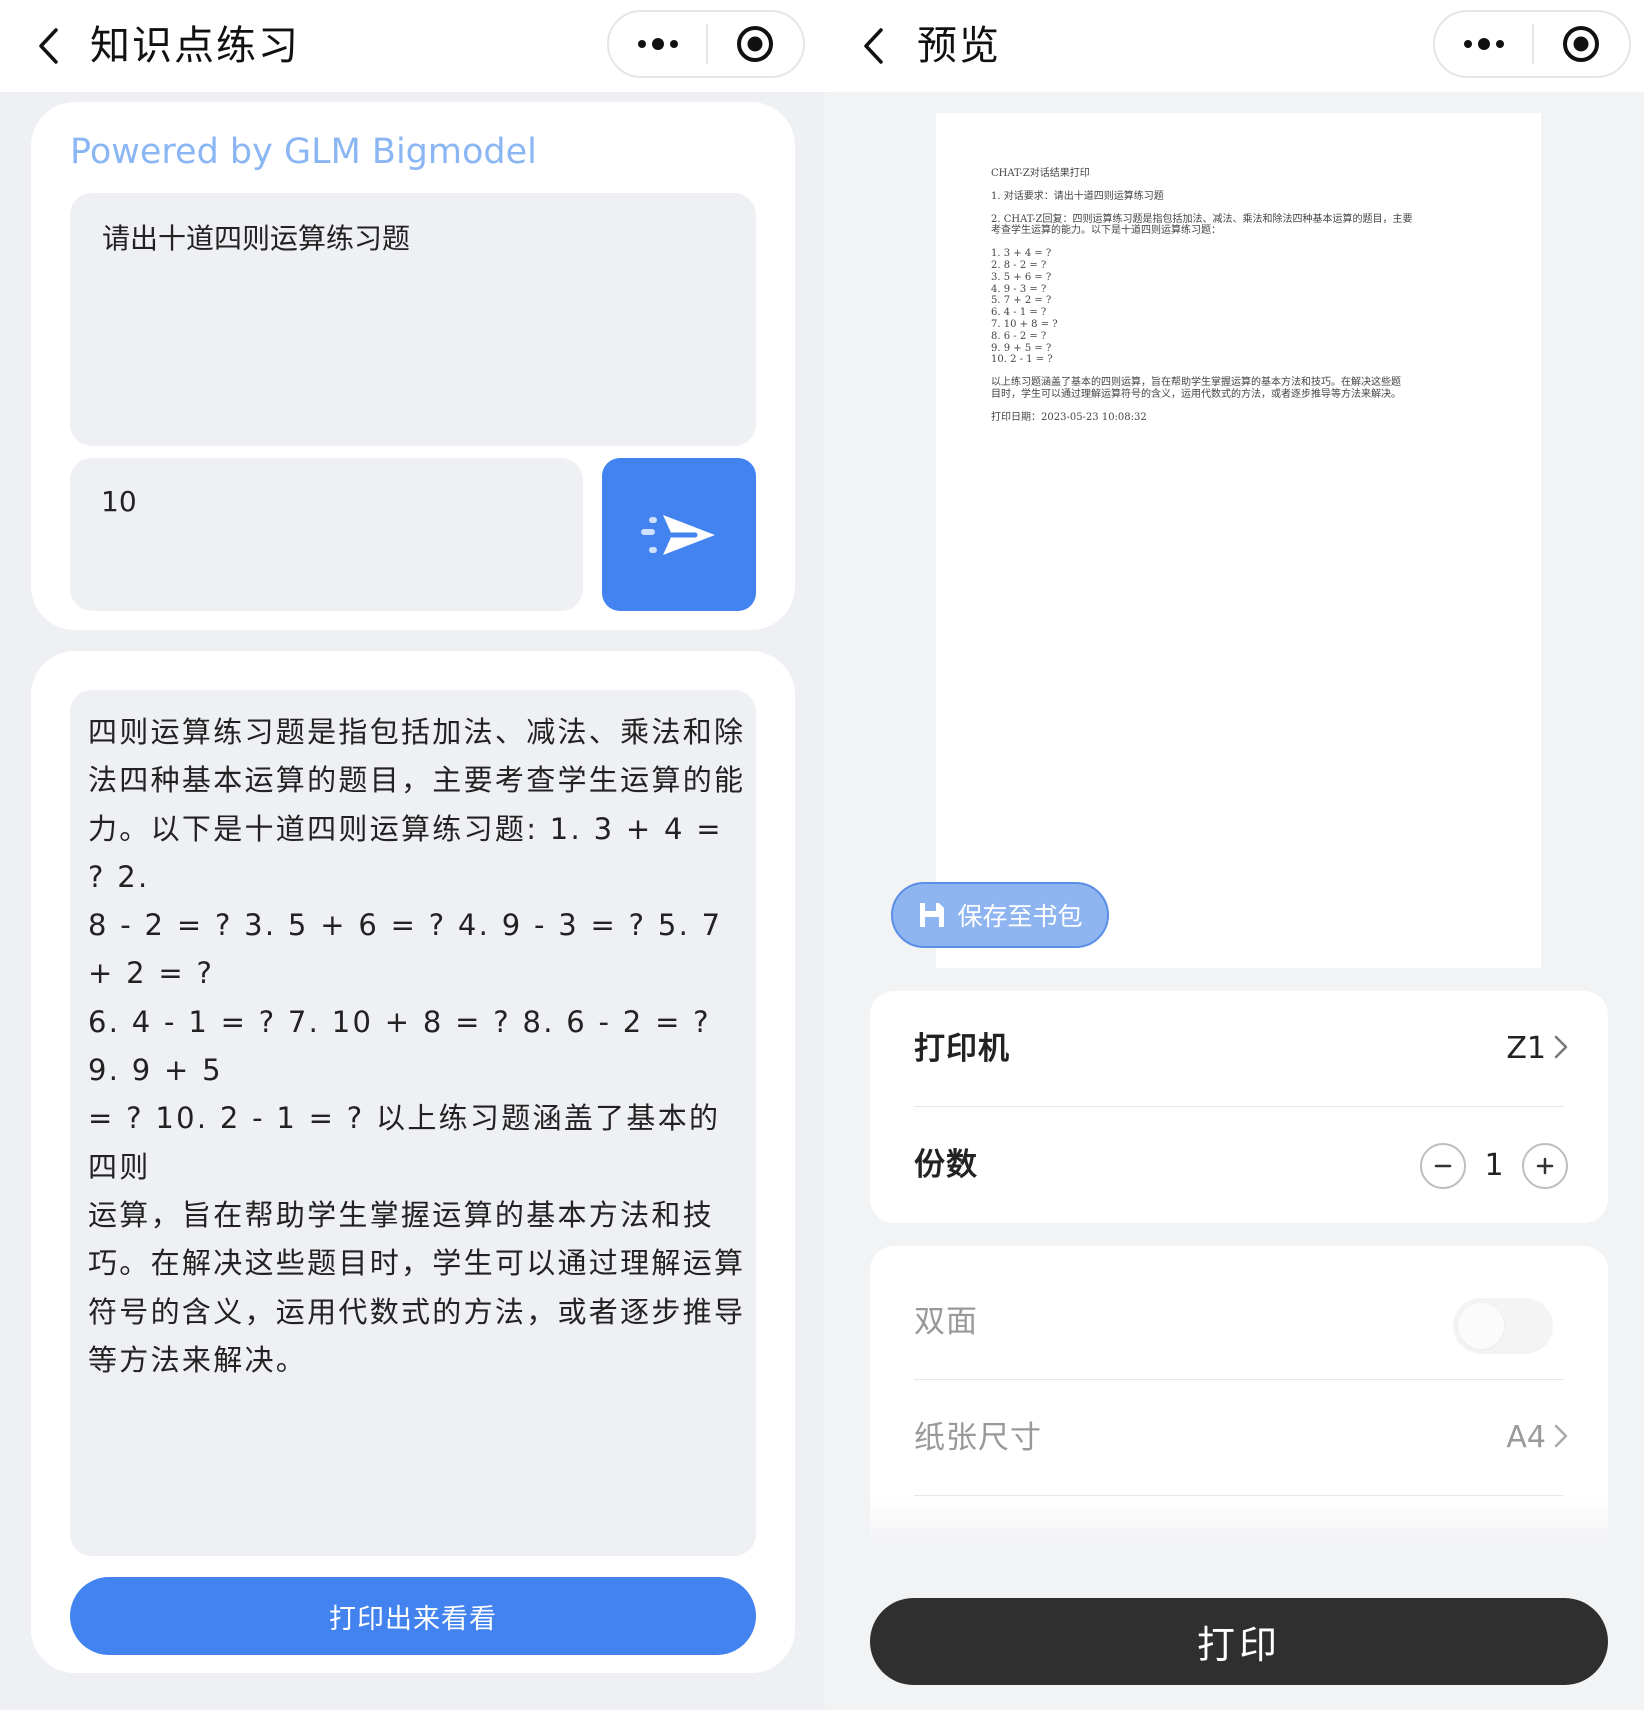 The height and width of the screenshot is (1710, 1644). Describe the element at coordinates (932, 915) in the screenshot. I see `floppy-disk-icon` at that location.